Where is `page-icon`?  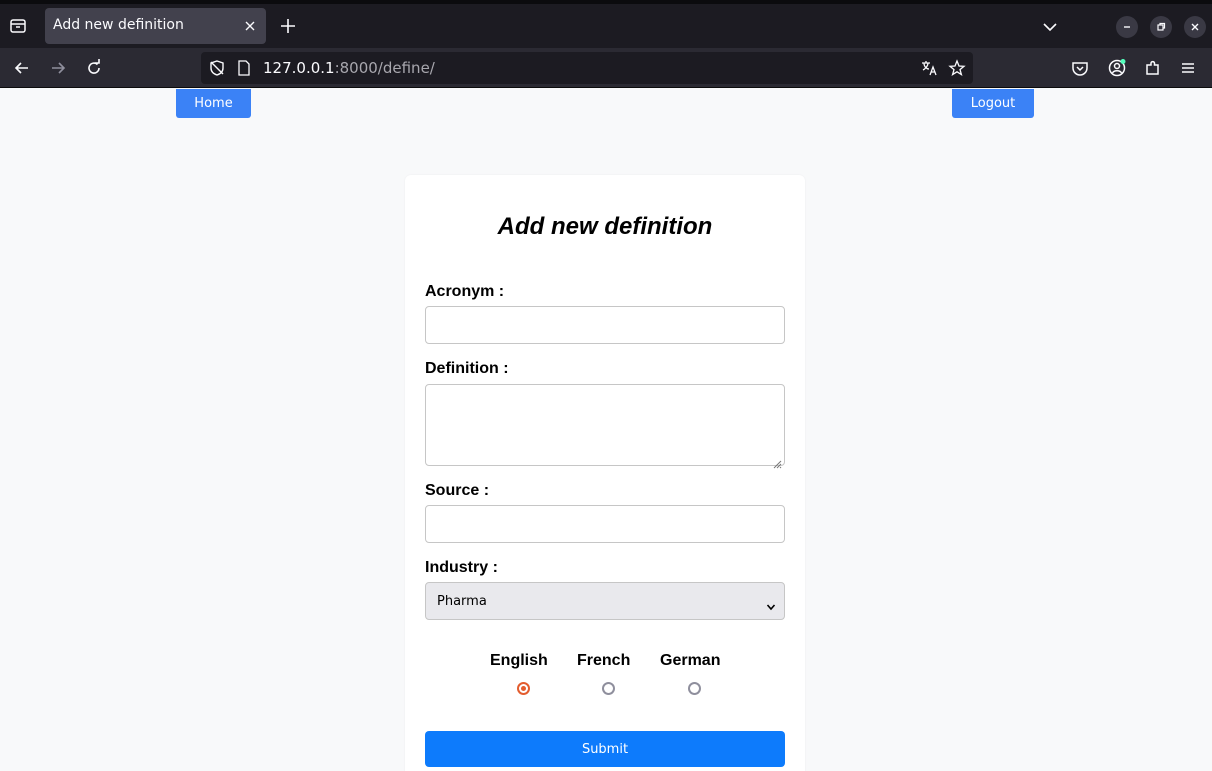
page-icon is located at coordinates (244, 70).